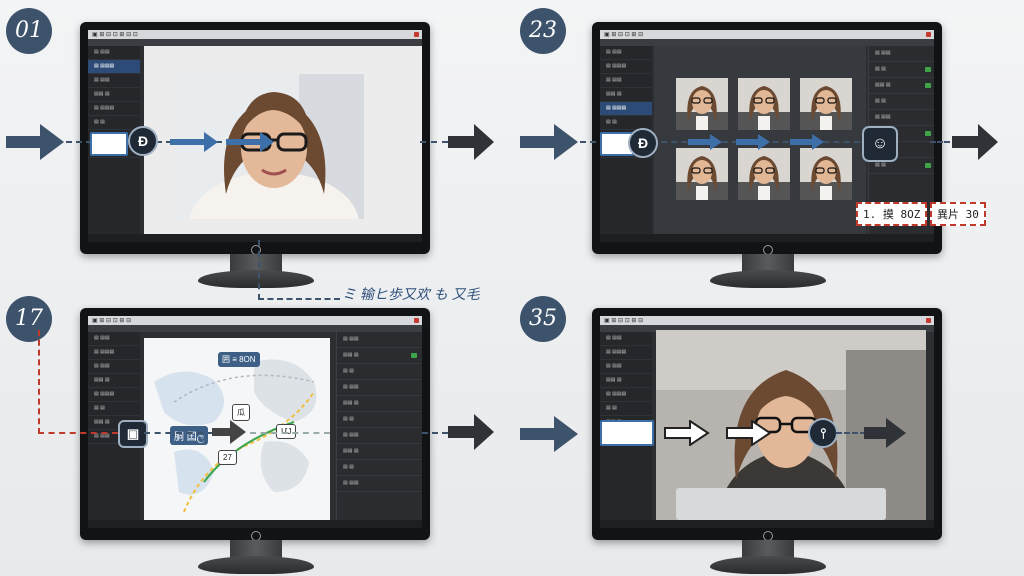 The image size is (1024, 576). Describe the element at coordinates (411, 294) in the screenshot. I see `annotation-text: ミ 输ヒ歩又欢 も 又毛` at that location.